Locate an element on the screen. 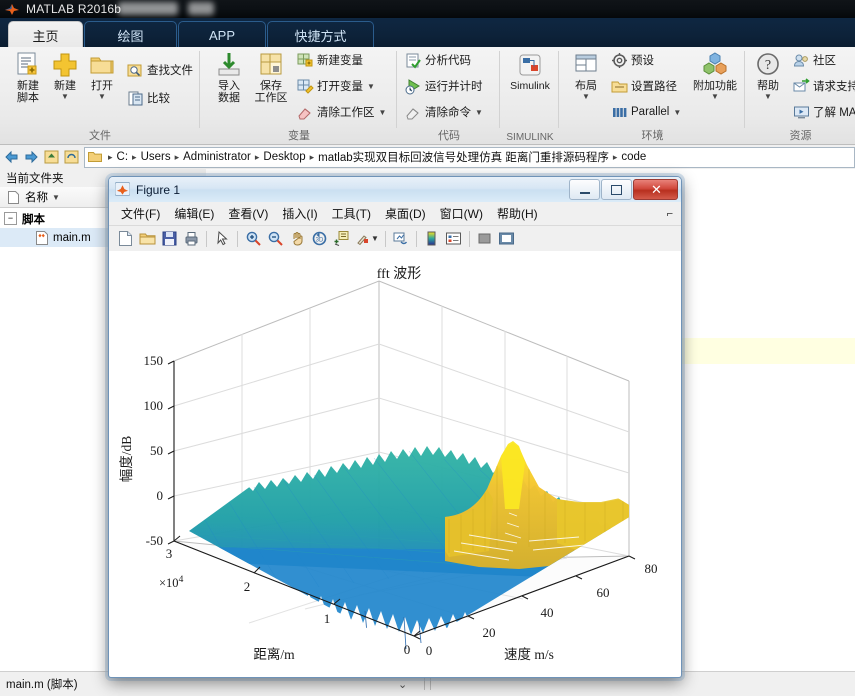 The image size is (855, 696). brush-caret-icon: ▼ is located at coordinates (375, 238).